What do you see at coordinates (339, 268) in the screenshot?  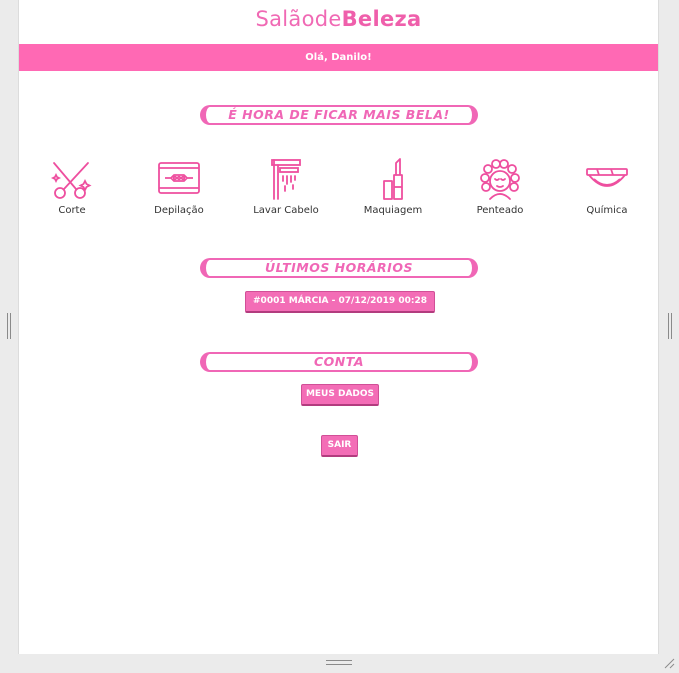 I see `section-heading-recent: ÚLTIMOS HORÁRIOS` at bounding box center [339, 268].